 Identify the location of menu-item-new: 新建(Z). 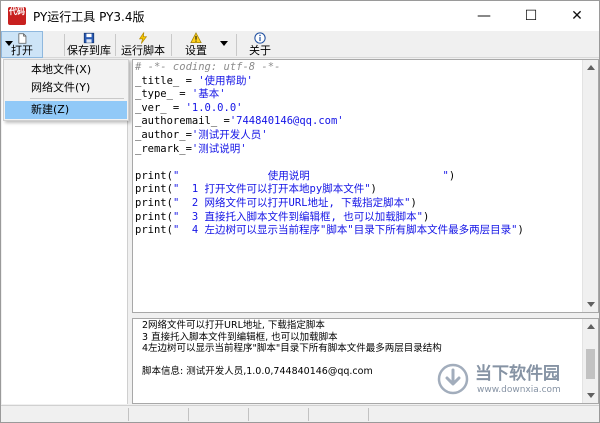
(66, 110).